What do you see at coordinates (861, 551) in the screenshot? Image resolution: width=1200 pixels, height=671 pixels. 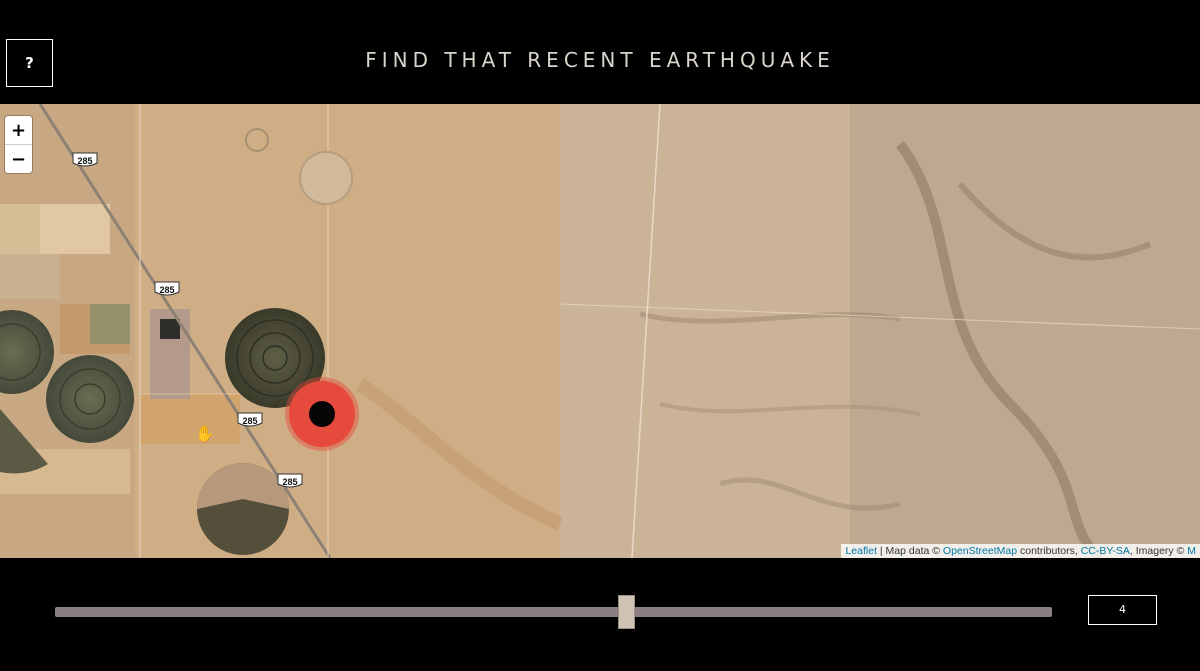 I see `leaflet-link: Leaflet` at bounding box center [861, 551].